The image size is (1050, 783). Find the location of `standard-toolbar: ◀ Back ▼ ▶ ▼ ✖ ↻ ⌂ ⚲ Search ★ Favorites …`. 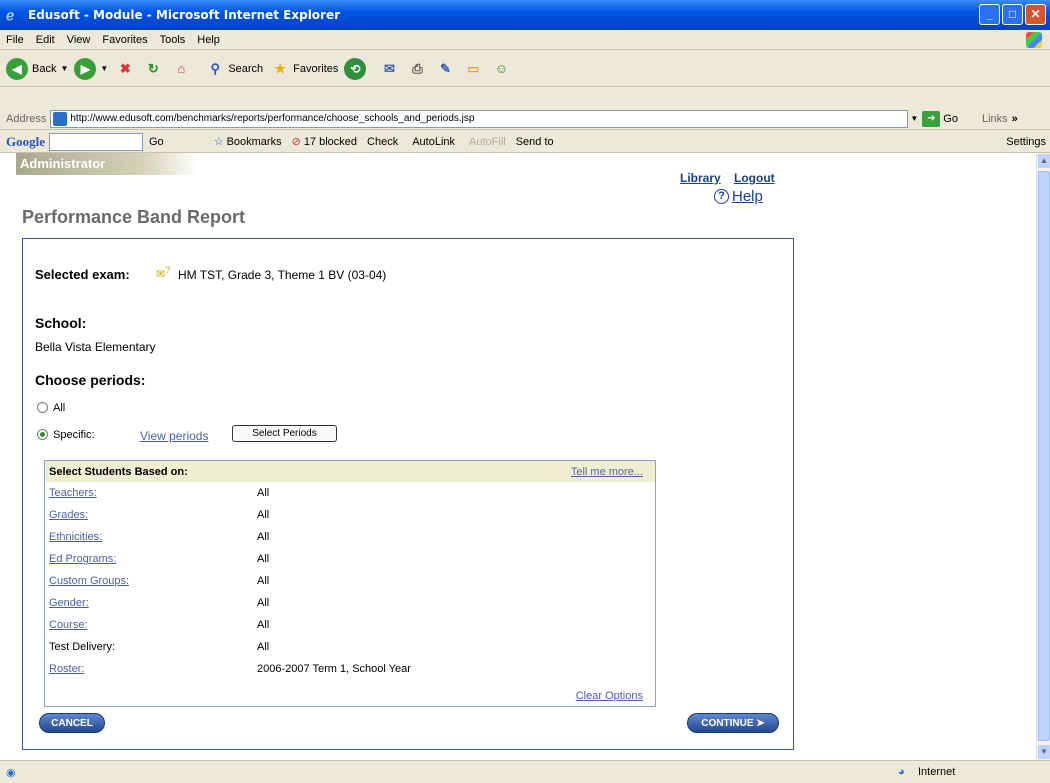

standard-toolbar: ◀ Back ▼ ▶ ▼ ✖ ↻ ⌂ ⚲ Search ★ Favorites … is located at coordinates (525, 69).